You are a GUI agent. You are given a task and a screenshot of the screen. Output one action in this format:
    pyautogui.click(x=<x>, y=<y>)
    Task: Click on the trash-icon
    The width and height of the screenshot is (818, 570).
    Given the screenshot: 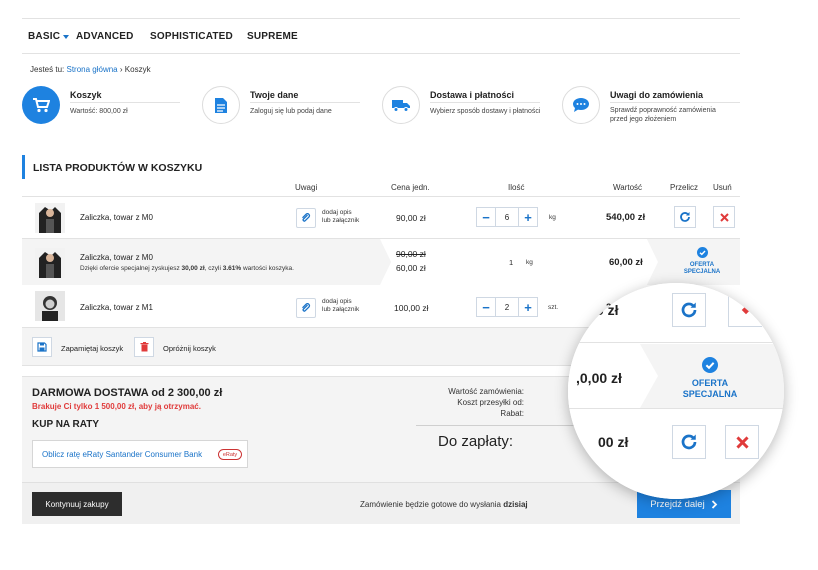 What is the action you would take?
    pyautogui.click(x=144, y=347)
    